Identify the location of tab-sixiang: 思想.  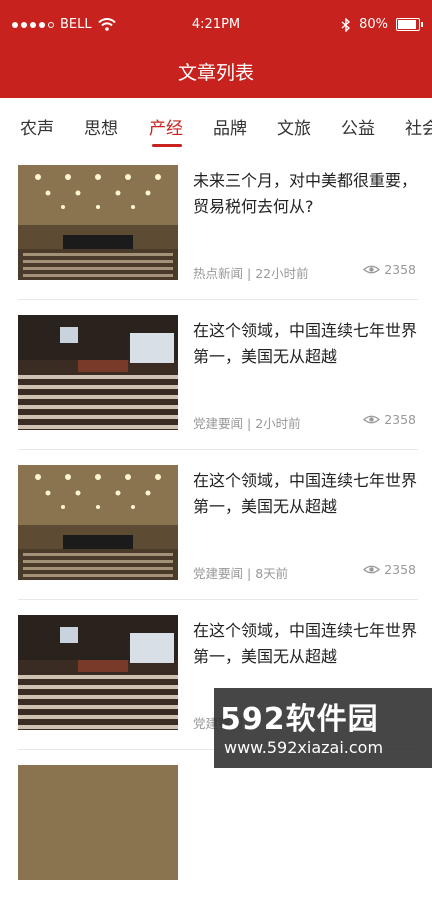
(101, 126).